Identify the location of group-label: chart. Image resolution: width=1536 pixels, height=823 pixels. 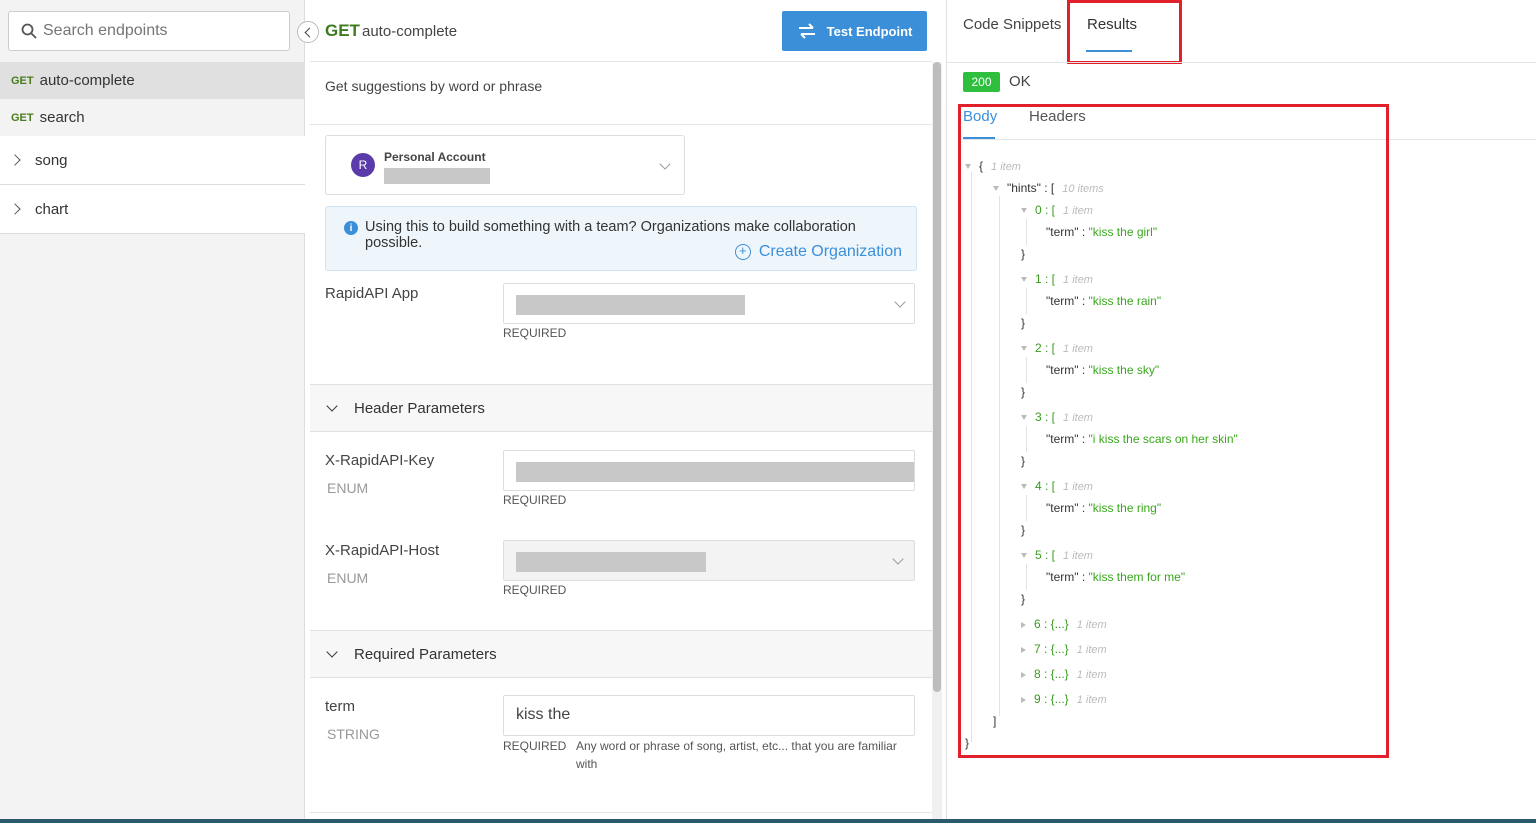
(52, 209).